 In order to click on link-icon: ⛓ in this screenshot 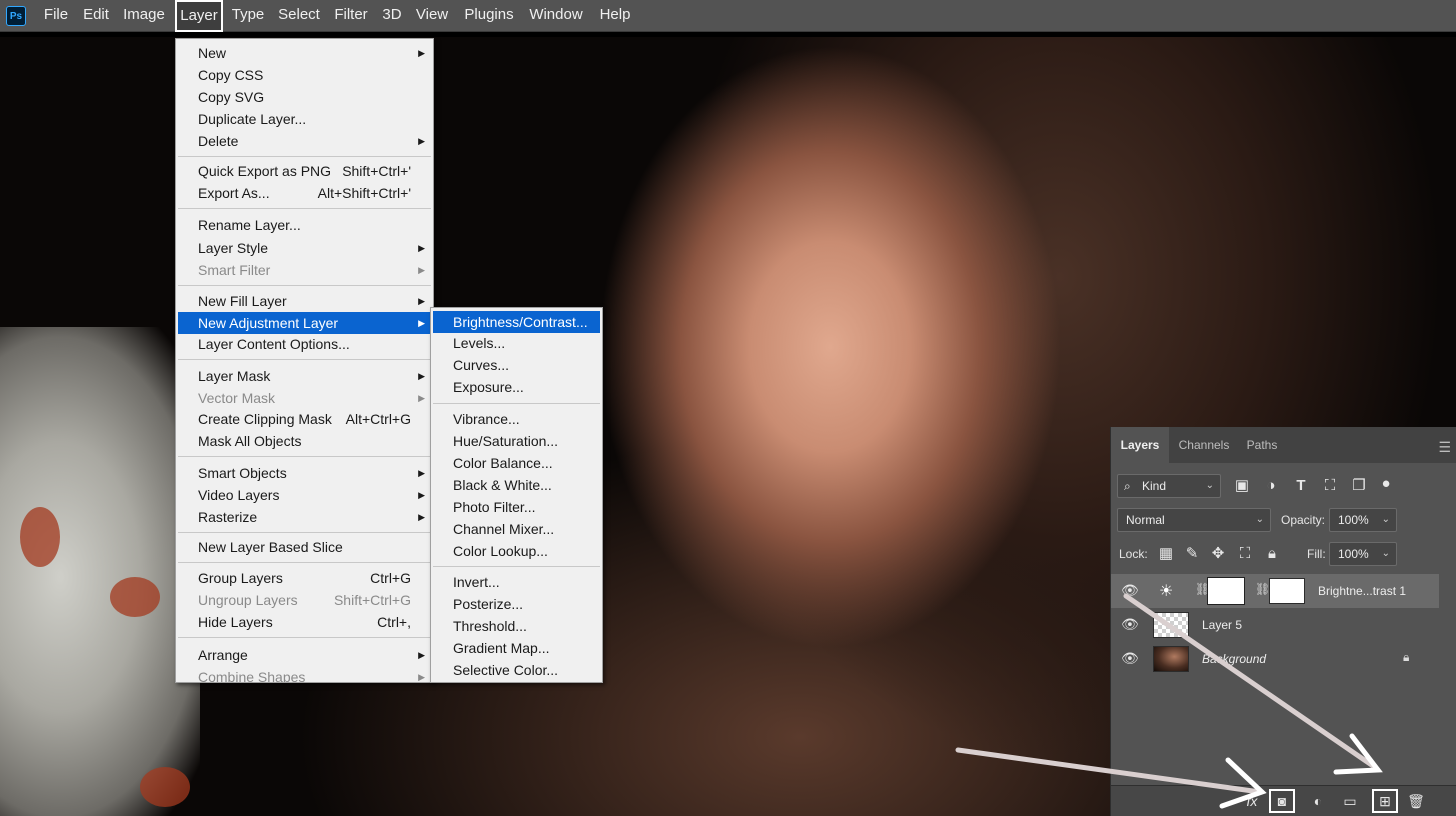, I will do `click(1263, 589)`.